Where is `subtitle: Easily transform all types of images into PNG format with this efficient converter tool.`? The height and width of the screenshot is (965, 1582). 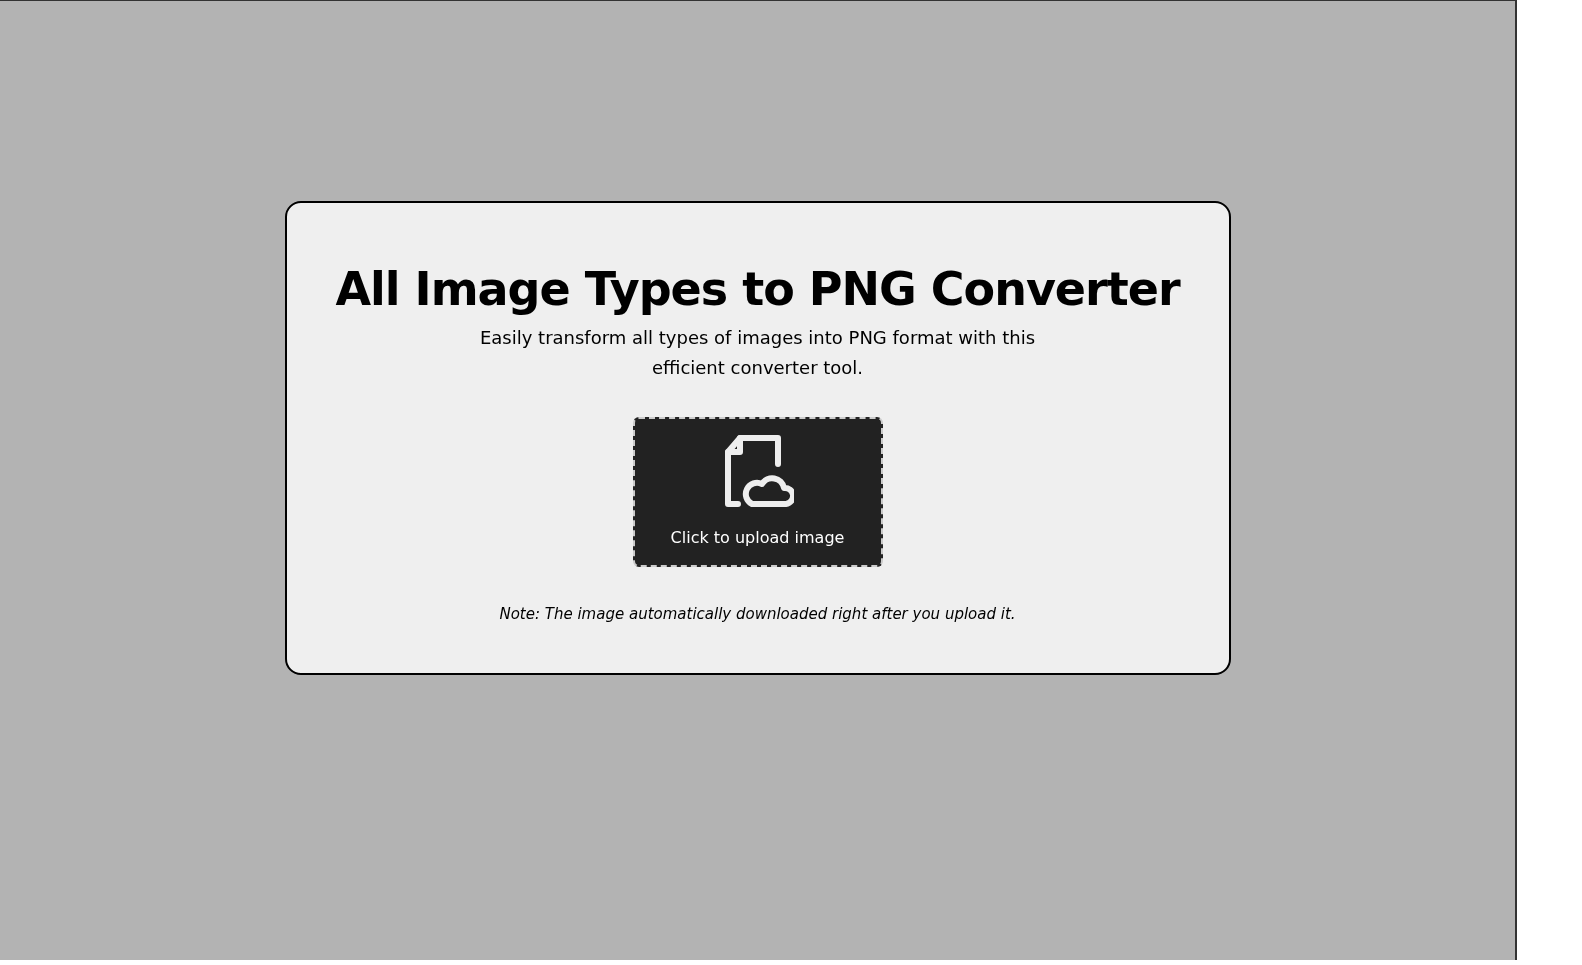 subtitle: Easily transform all types of images into PNG format with this efficient converter tool. is located at coordinates (757, 352).